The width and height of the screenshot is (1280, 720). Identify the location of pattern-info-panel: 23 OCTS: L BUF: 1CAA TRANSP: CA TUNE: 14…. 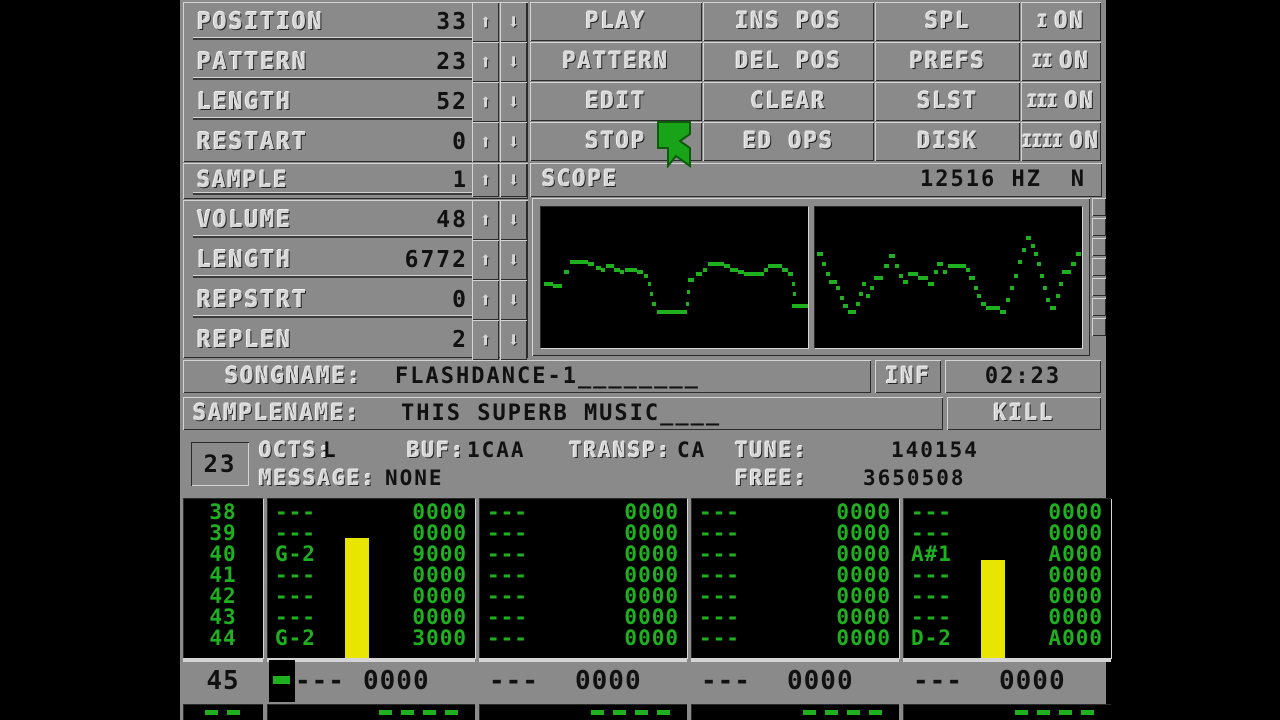
(643, 465).